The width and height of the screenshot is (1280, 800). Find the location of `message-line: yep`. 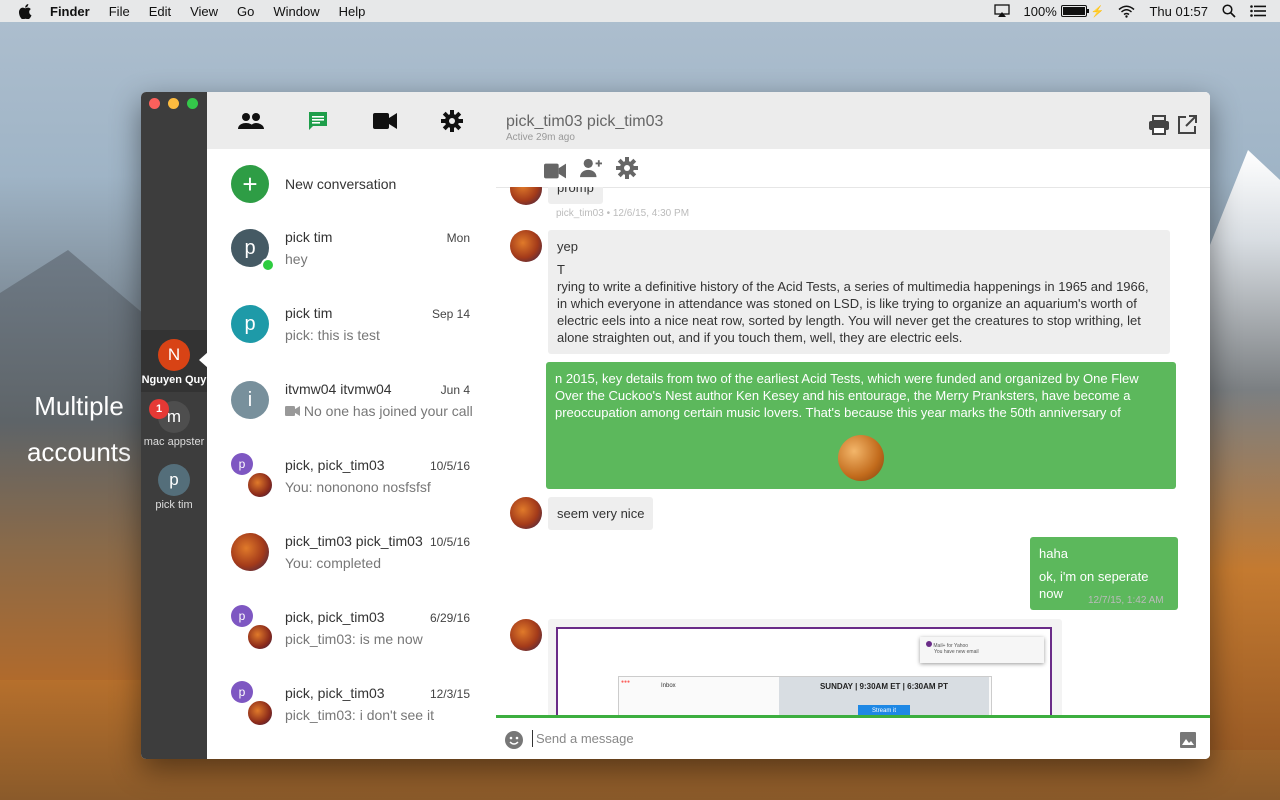

message-line: yep is located at coordinates (567, 246).